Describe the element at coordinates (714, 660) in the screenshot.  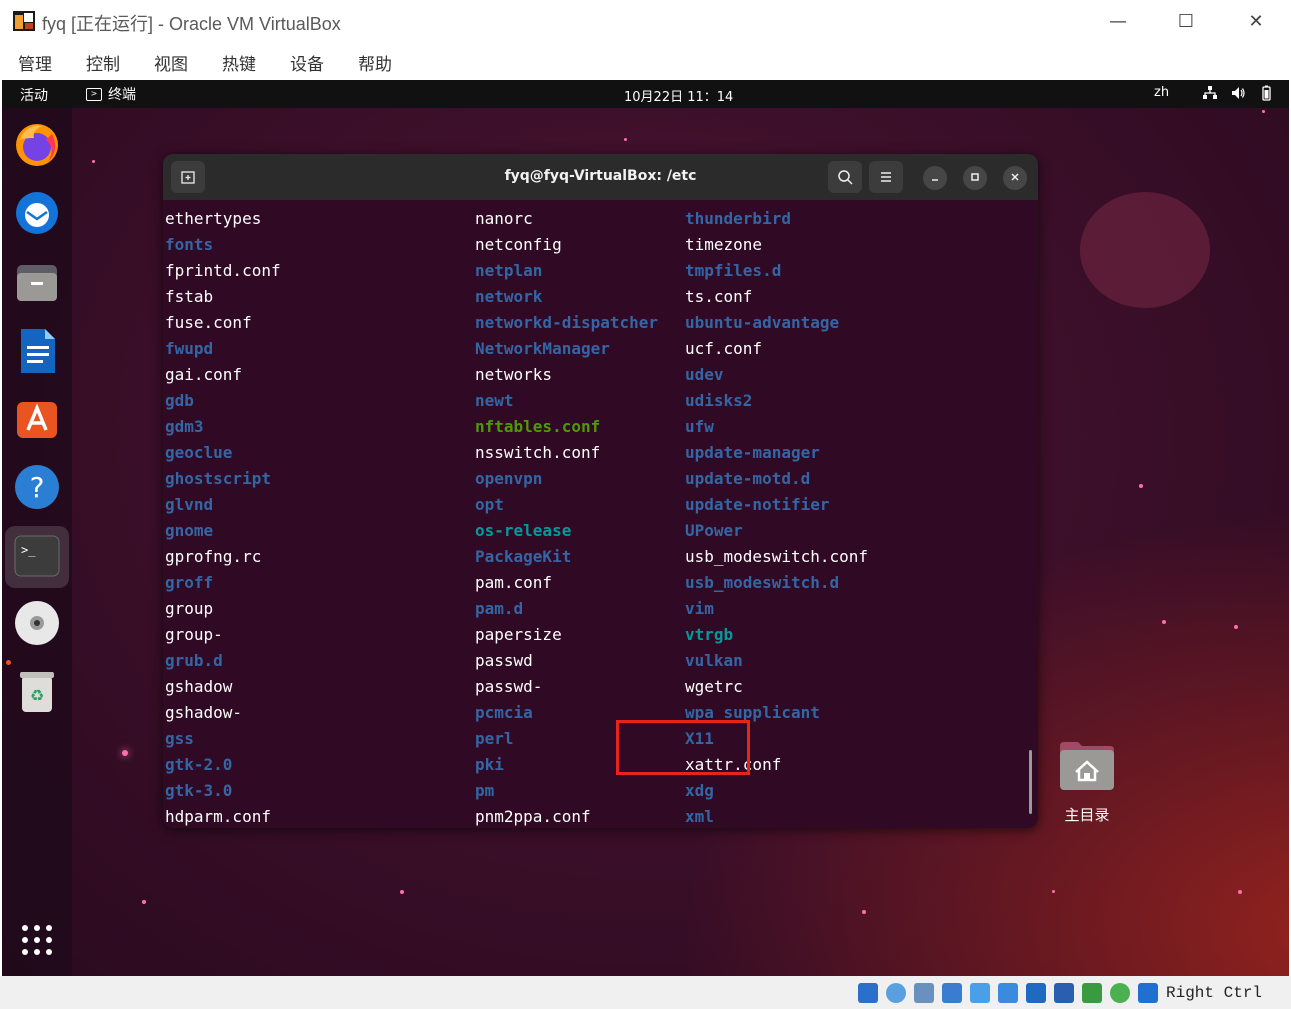
I see `ls-entry: vulkan` at that location.